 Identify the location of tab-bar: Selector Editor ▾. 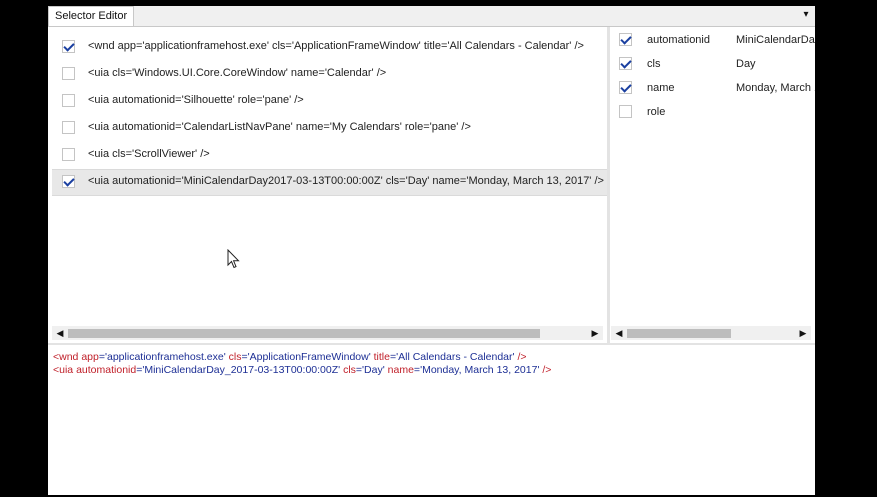
(431, 16).